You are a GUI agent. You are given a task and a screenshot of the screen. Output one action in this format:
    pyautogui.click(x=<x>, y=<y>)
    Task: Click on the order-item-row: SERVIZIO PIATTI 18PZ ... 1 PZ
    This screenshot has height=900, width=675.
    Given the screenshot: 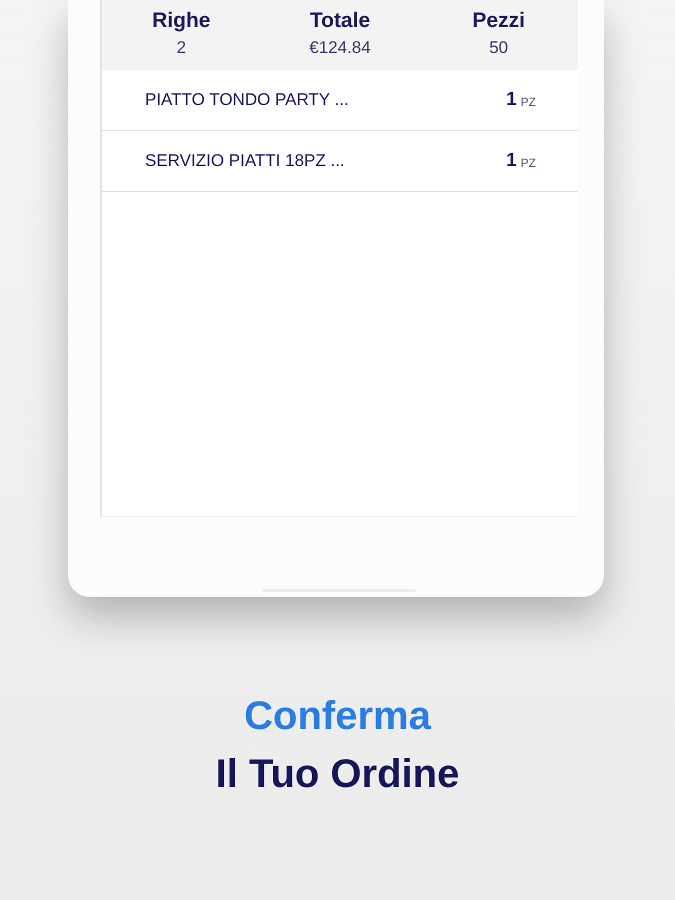 What is the action you would take?
    pyautogui.click(x=340, y=161)
    